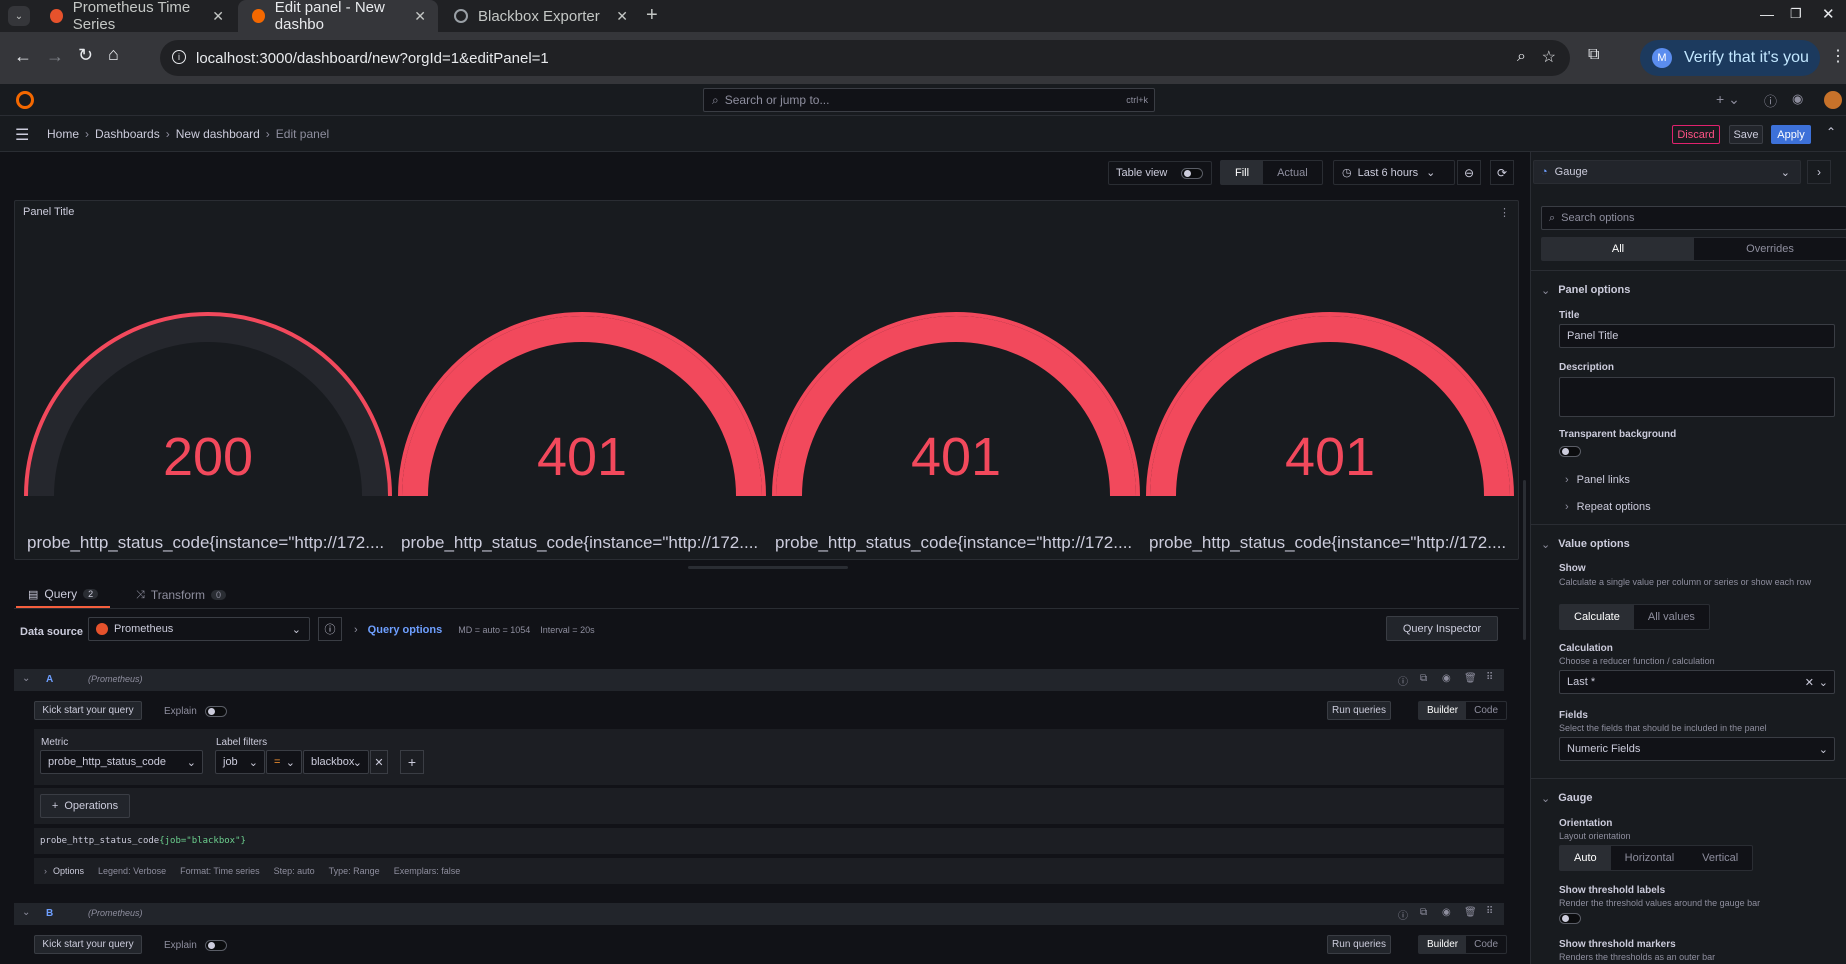  Describe the element at coordinates (284, 762) in the screenshot. I see `label-operator-select: = ⌄` at that location.